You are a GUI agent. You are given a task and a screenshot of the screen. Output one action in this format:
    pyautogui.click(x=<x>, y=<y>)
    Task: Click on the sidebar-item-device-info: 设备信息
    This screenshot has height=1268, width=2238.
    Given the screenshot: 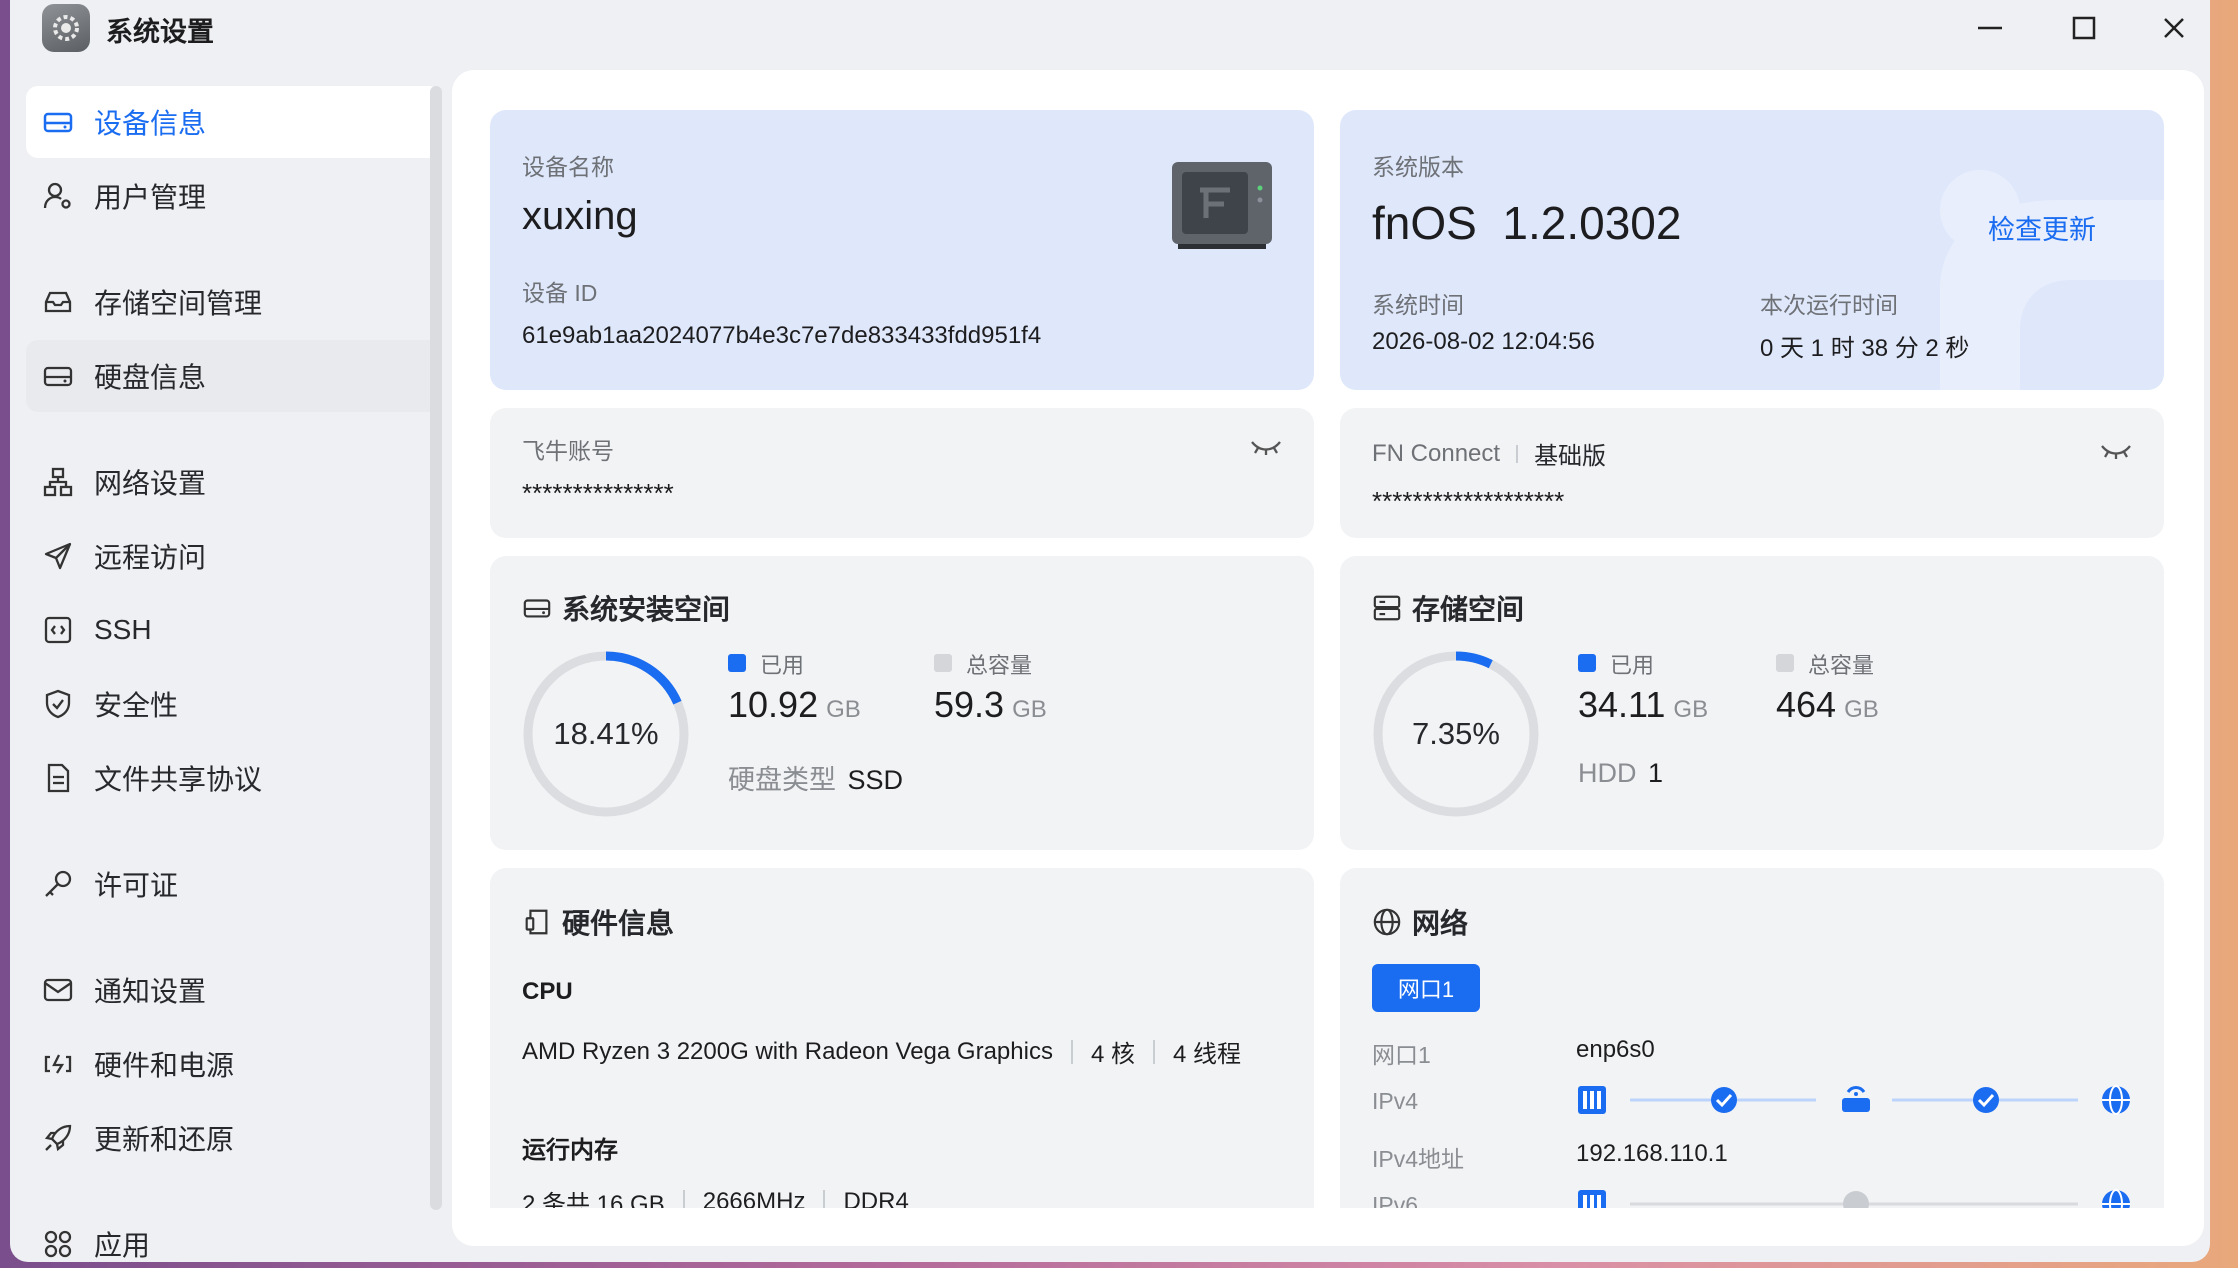 What is the action you would take?
    pyautogui.click(x=233, y=122)
    